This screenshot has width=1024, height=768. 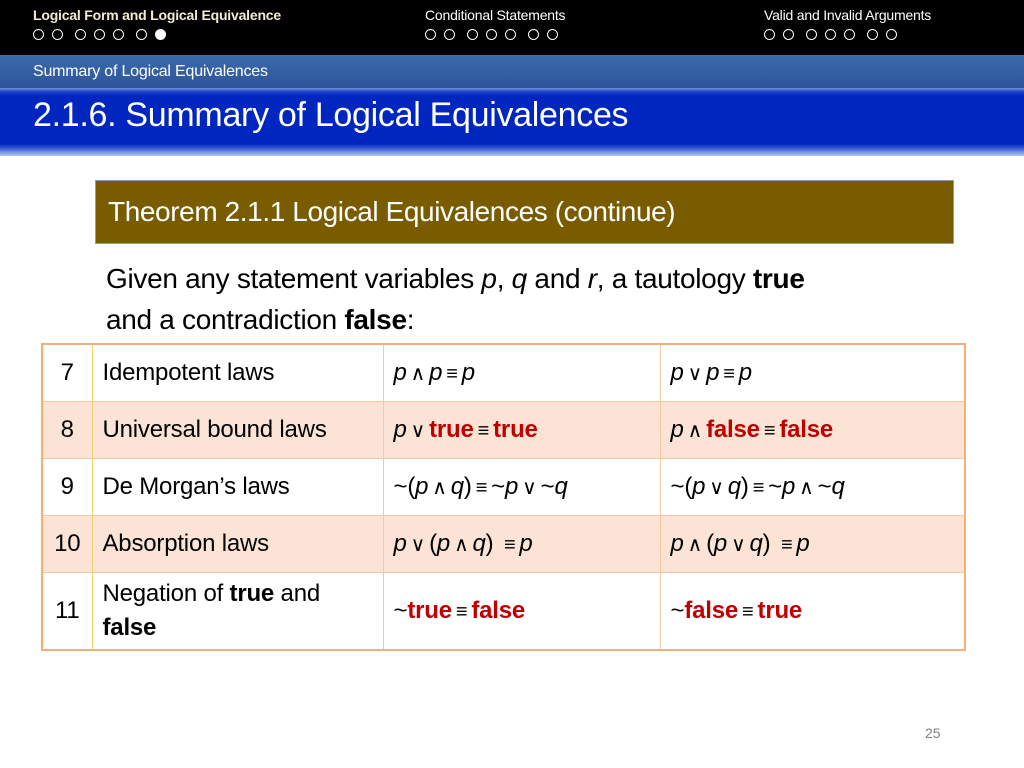 I want to click on law-number: 10, so click(x=67, y=543).